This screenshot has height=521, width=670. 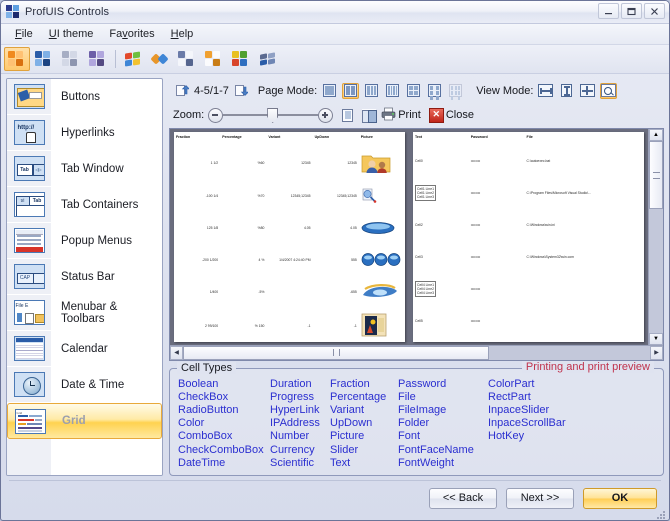 I want to click on scroll-up-arrow-icon: ▲, so click(x=656, y=135).